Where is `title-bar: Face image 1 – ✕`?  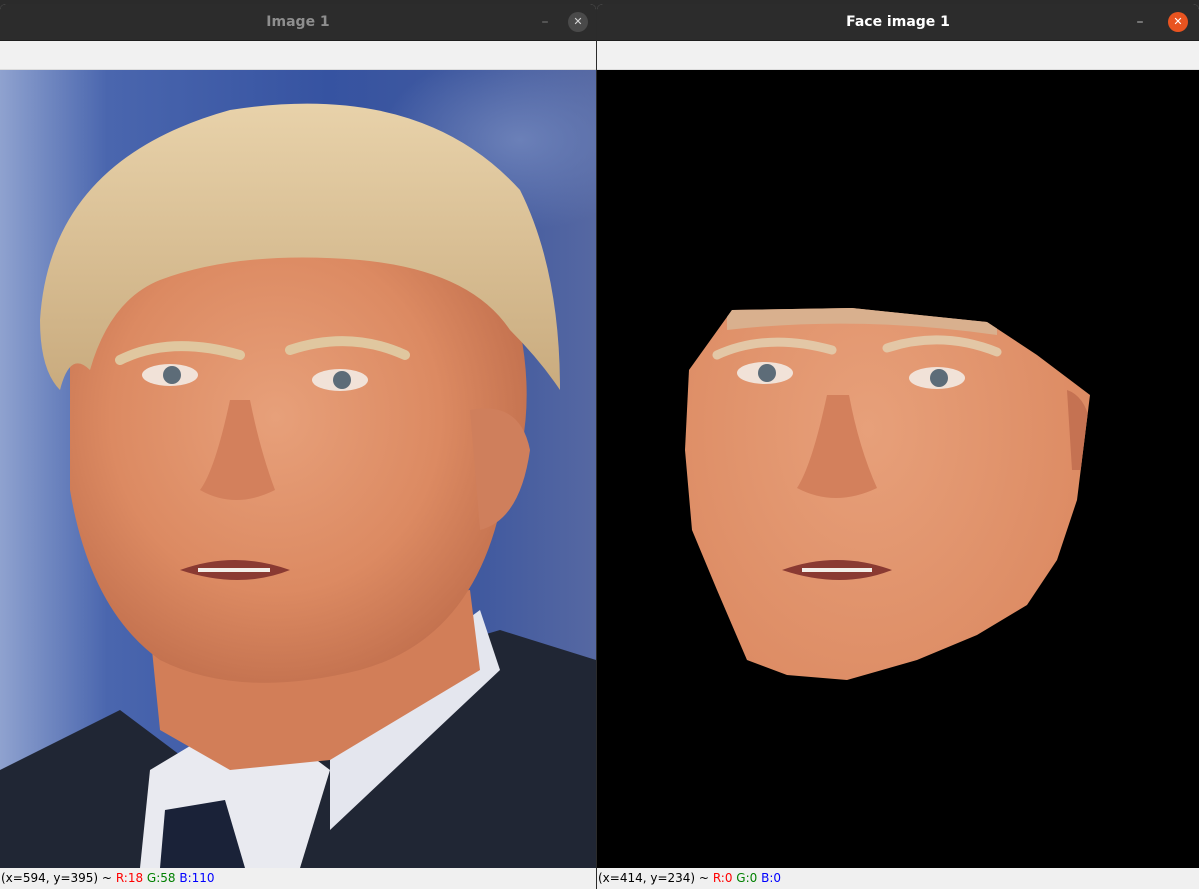
title-bar: Face image 1 – ✕ is located at coordinates (898, 22).